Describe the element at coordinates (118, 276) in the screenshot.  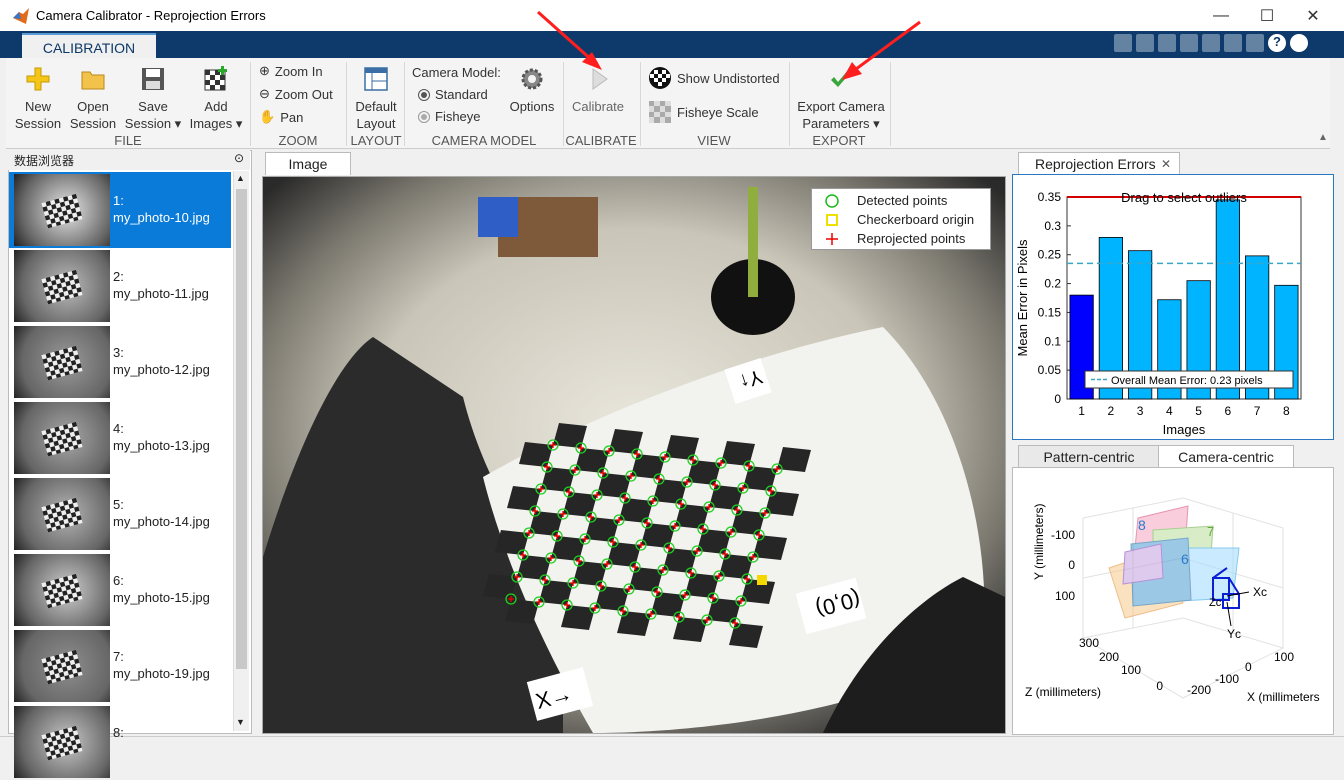
I see `list-item-index: 2:` at that location.